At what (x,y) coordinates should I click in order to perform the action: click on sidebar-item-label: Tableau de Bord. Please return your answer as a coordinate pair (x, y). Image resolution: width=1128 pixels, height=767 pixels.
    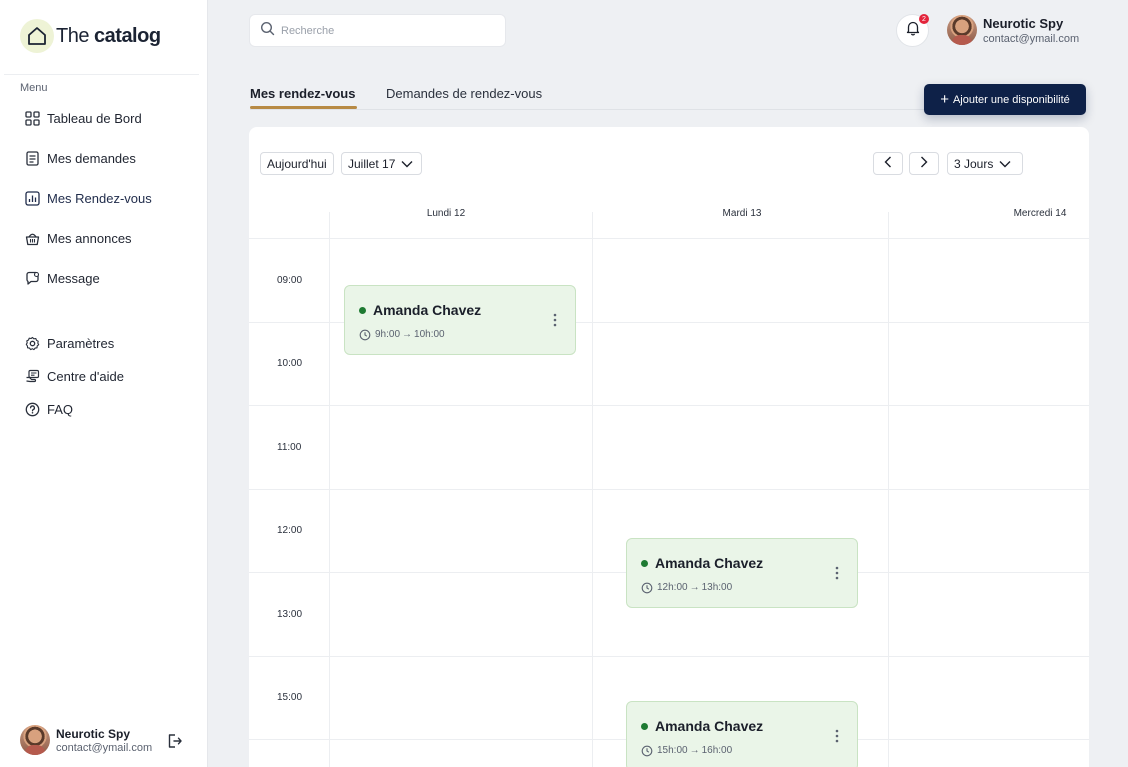
    Looking at the image, I should click on (94, 118).